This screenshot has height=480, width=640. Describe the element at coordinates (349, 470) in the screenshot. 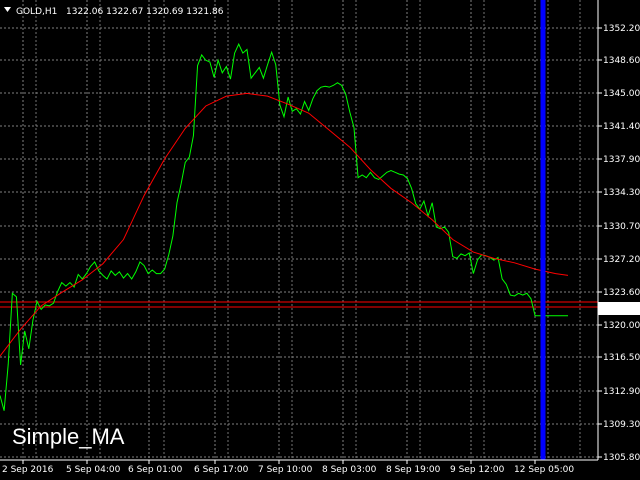

I see `time-axis-tick-label: 8 Sep 03:00` at that location.